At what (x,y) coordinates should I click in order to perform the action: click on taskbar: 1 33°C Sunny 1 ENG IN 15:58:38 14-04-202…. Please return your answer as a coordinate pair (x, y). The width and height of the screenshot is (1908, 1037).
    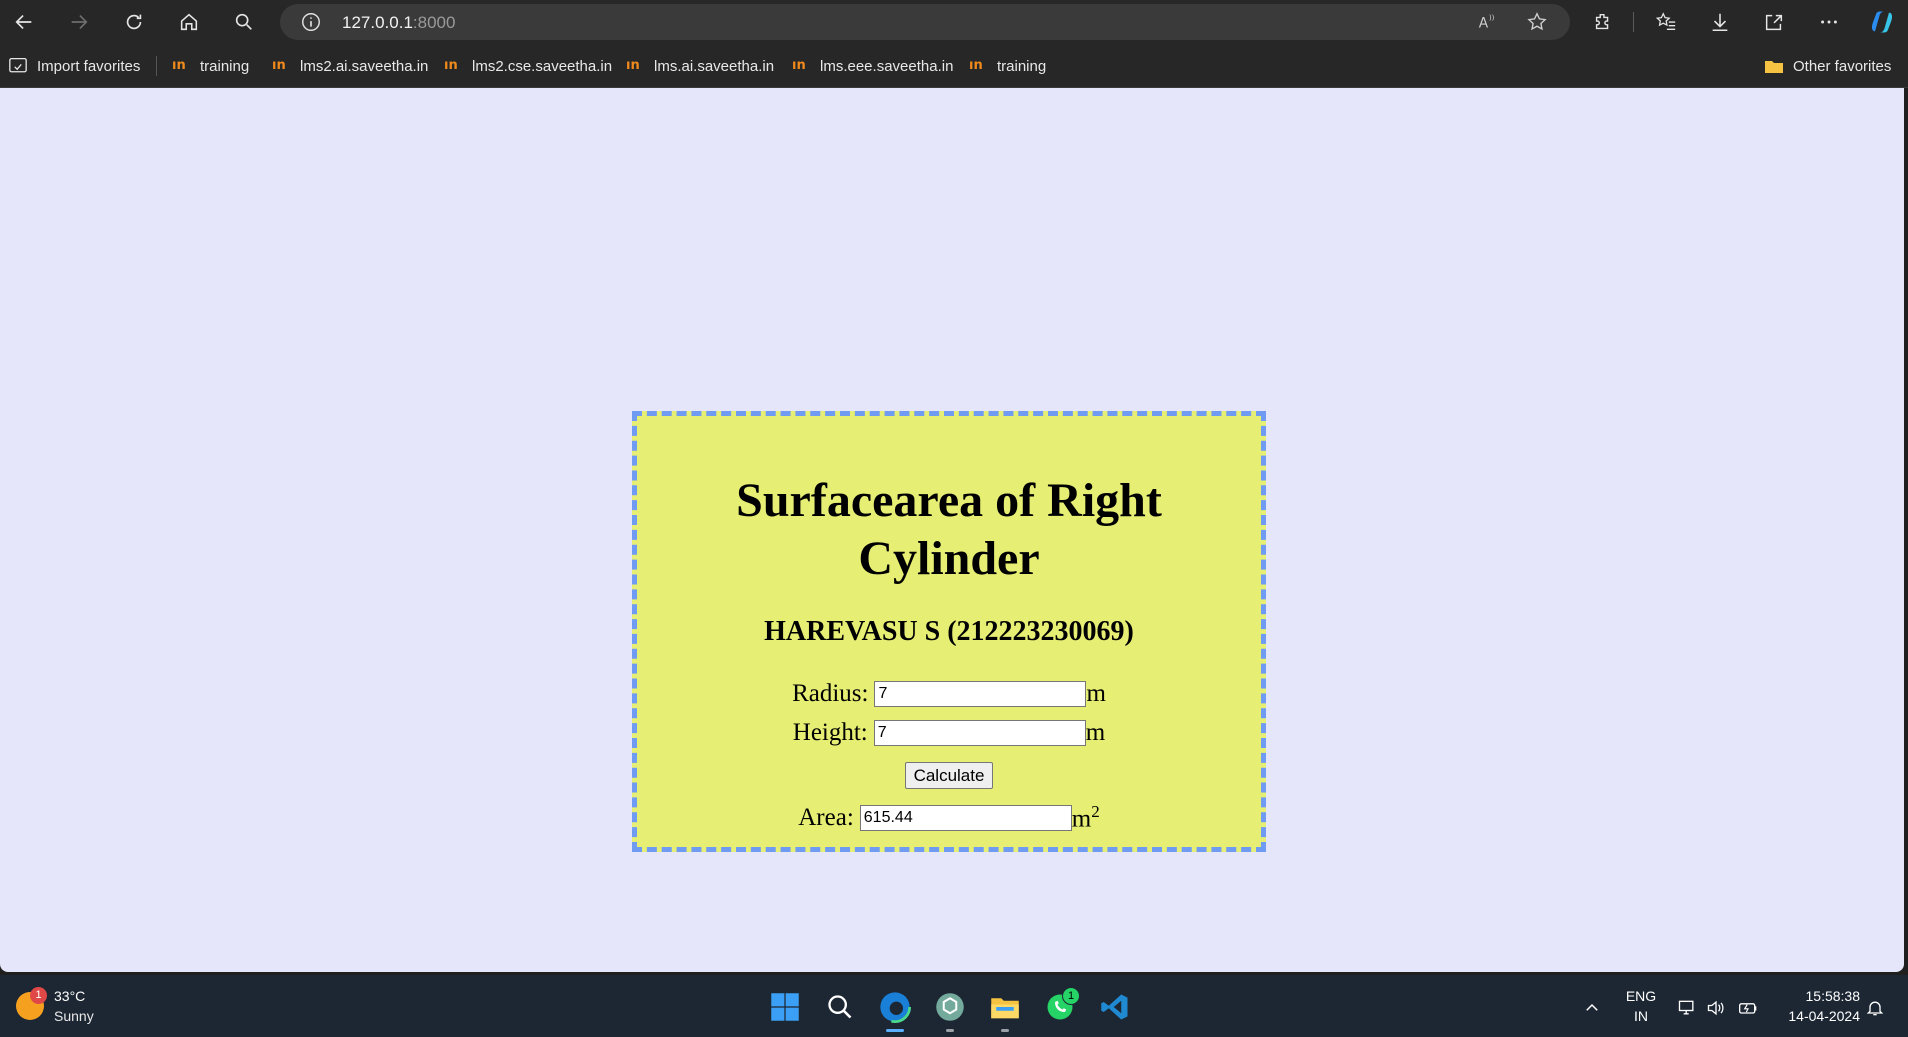
    Looking at the image, I should click on (954, 1006).